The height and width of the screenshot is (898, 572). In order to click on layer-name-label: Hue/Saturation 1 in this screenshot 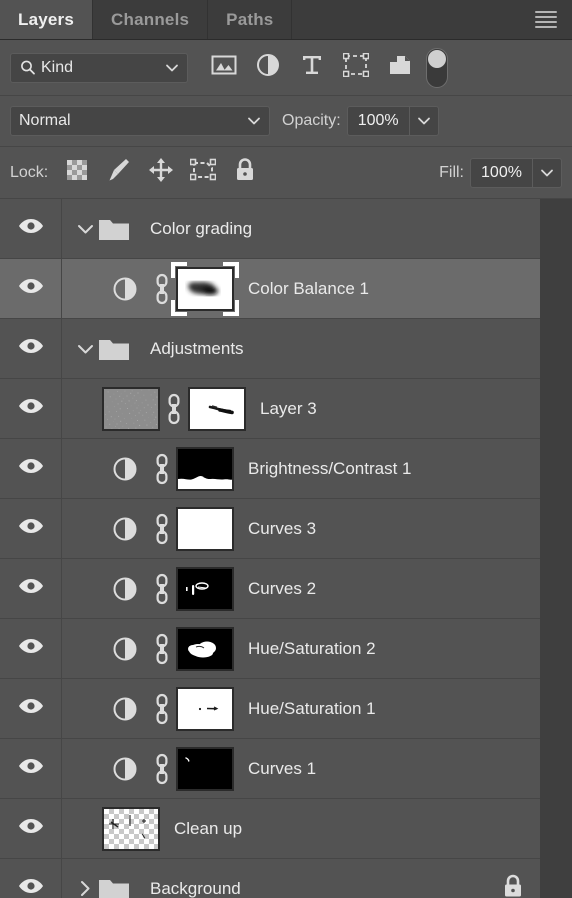, I will do `click(312, 709)`.